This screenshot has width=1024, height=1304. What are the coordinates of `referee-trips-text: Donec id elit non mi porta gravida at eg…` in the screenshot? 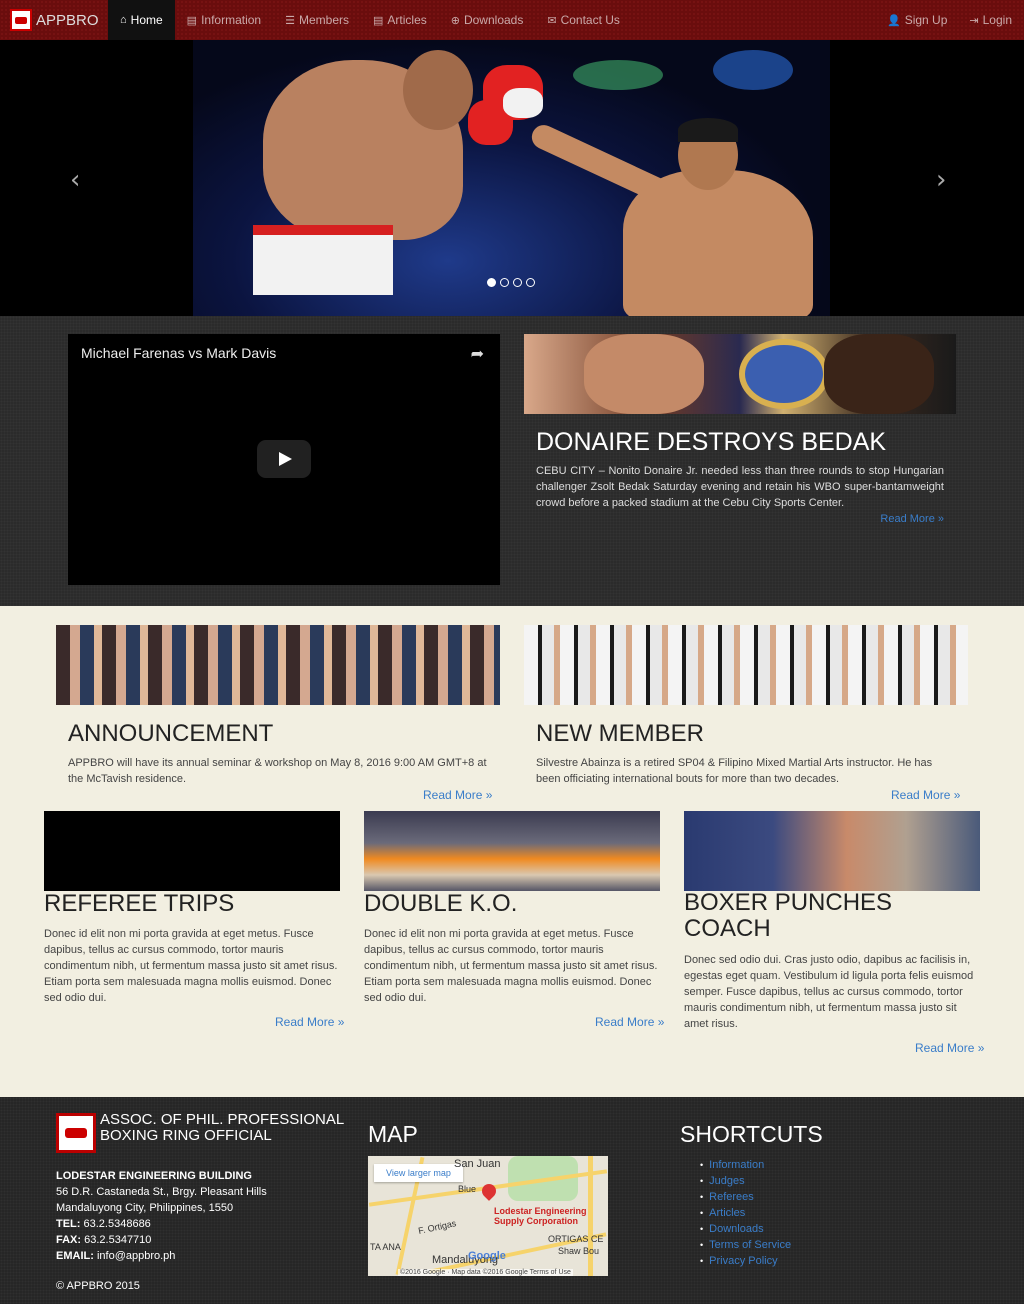 It's located at (191, 966).